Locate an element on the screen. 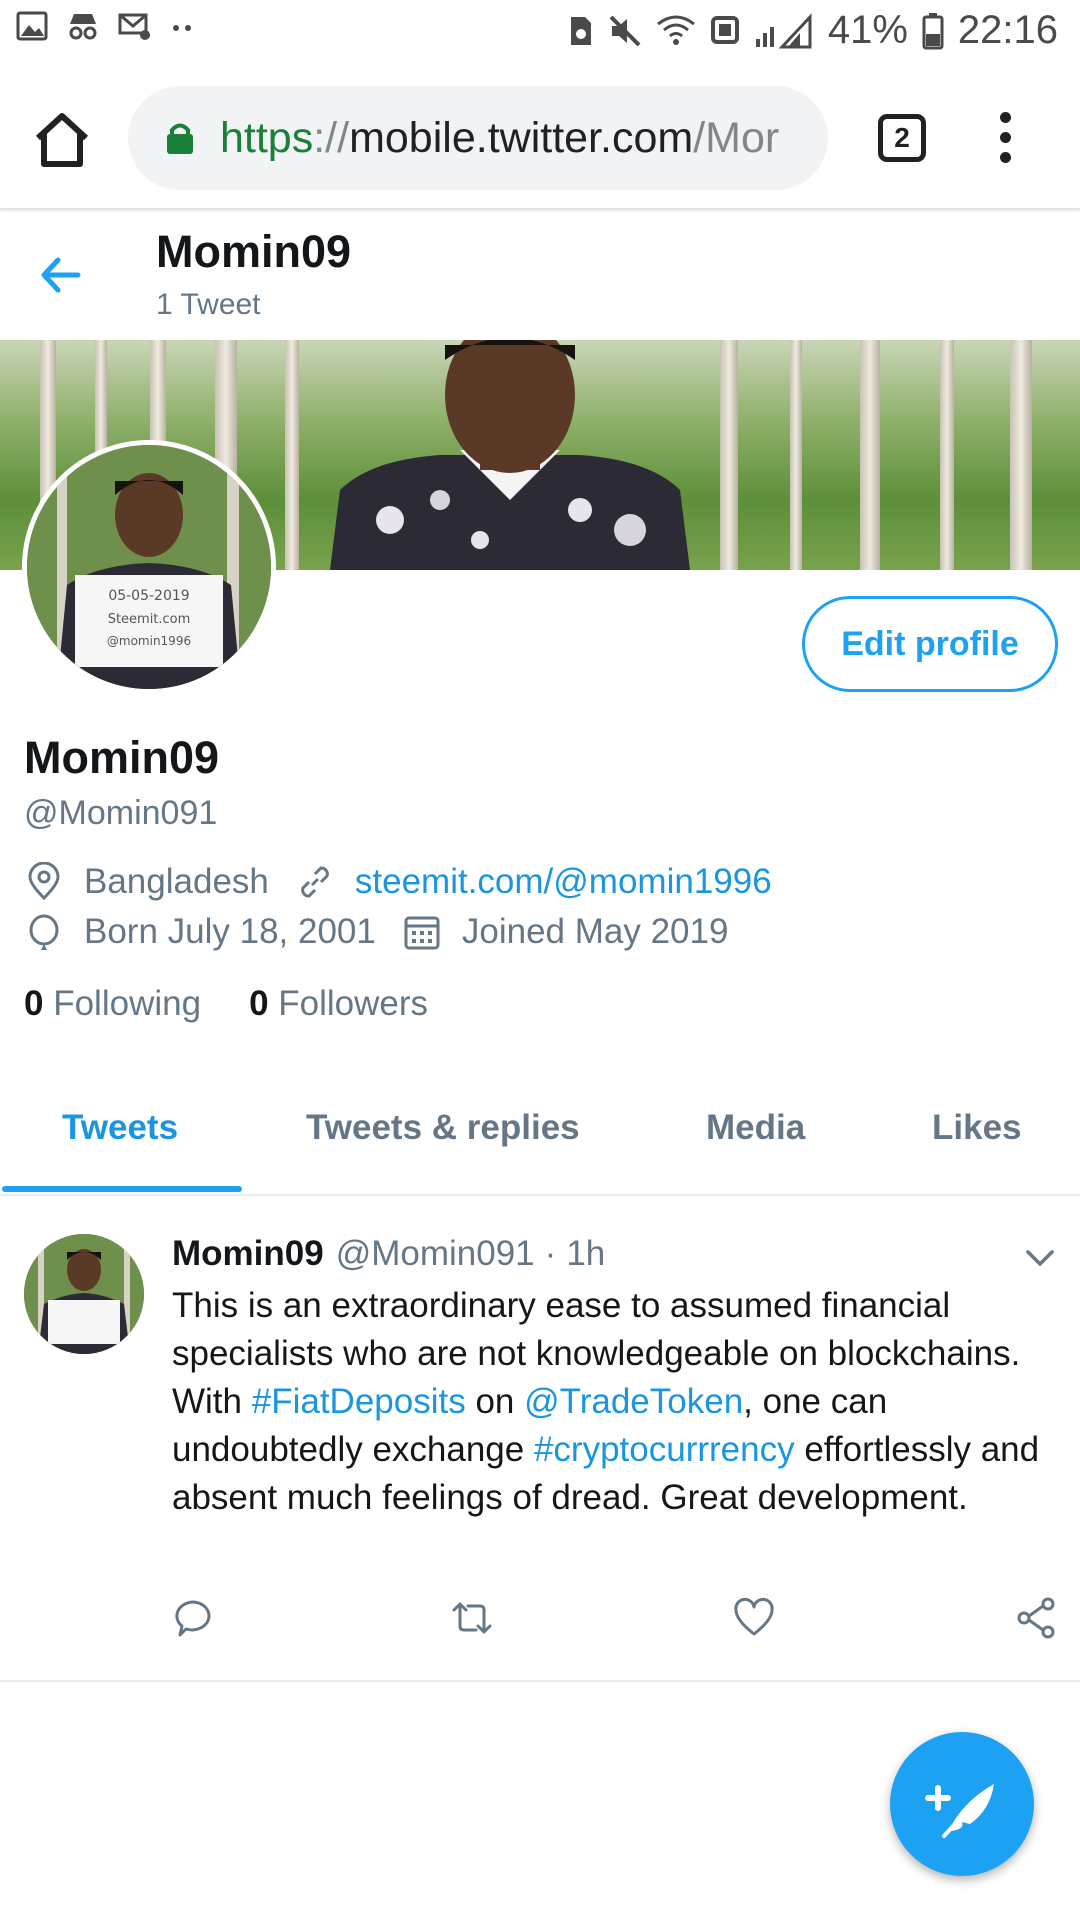  edit-profile-button: Edit profile is located at coordinates (930, 644).